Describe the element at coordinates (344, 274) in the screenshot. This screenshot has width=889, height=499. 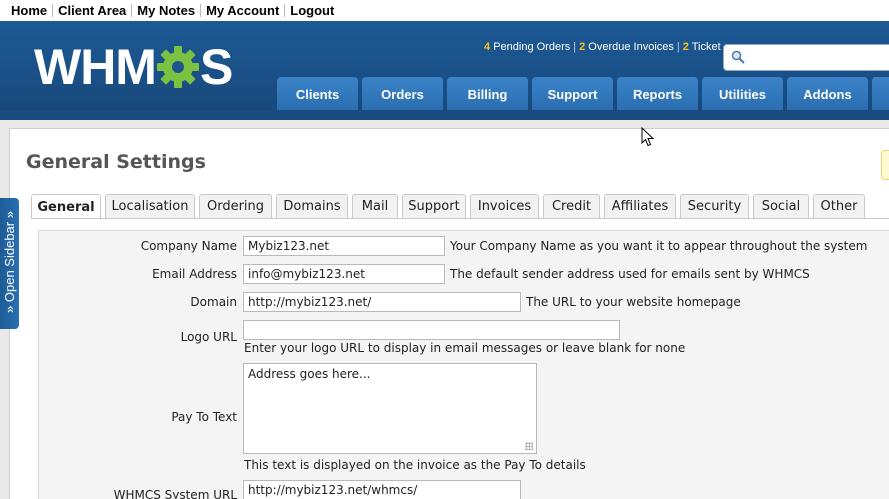
I see `email-address-field: info@mybiz123.net` at that location.